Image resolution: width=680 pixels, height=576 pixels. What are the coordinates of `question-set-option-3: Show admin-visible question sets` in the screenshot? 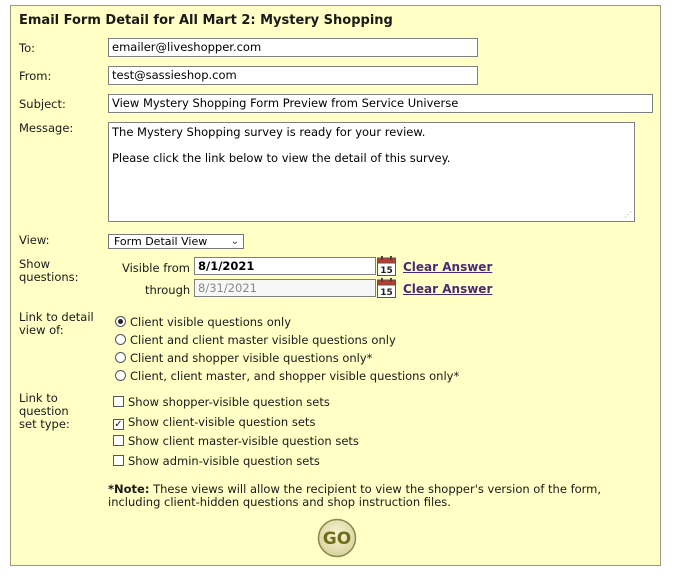 It's located at (216, 461).